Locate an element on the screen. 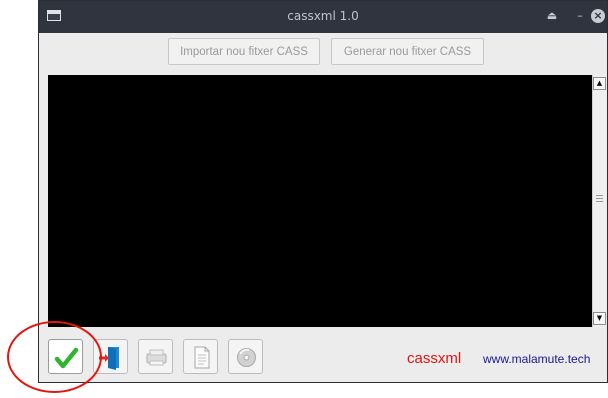 The width and height of the screenshot is (608, 398). printer-icon is located at coordinates (156, 357).